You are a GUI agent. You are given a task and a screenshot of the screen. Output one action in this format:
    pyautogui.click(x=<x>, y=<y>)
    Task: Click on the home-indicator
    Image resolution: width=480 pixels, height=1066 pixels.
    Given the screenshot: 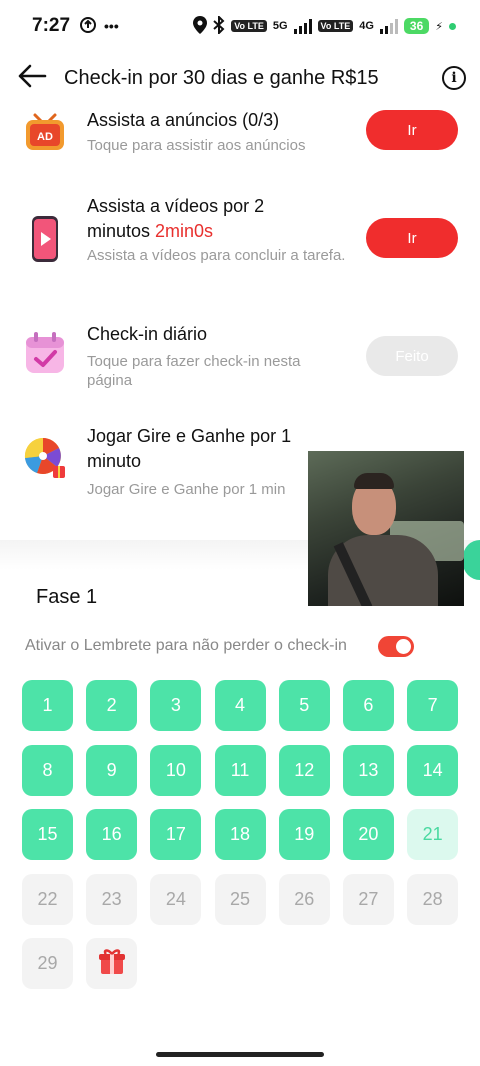 What is the action you would take?
    pyautogui.click(x=240, y=1054)
    